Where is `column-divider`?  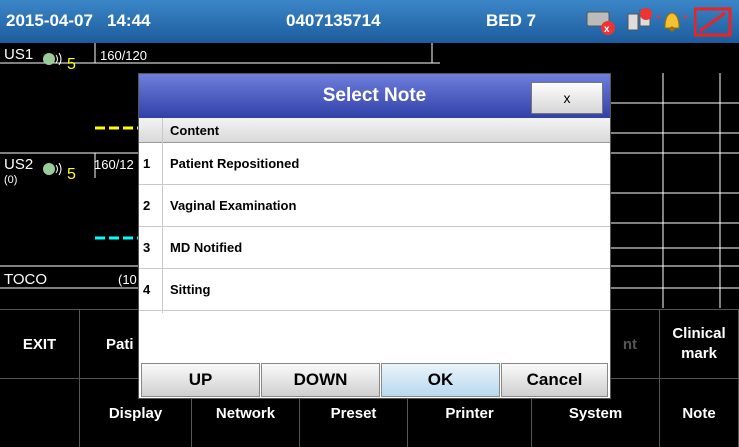
column-divider is located at coordinates (162, 215).